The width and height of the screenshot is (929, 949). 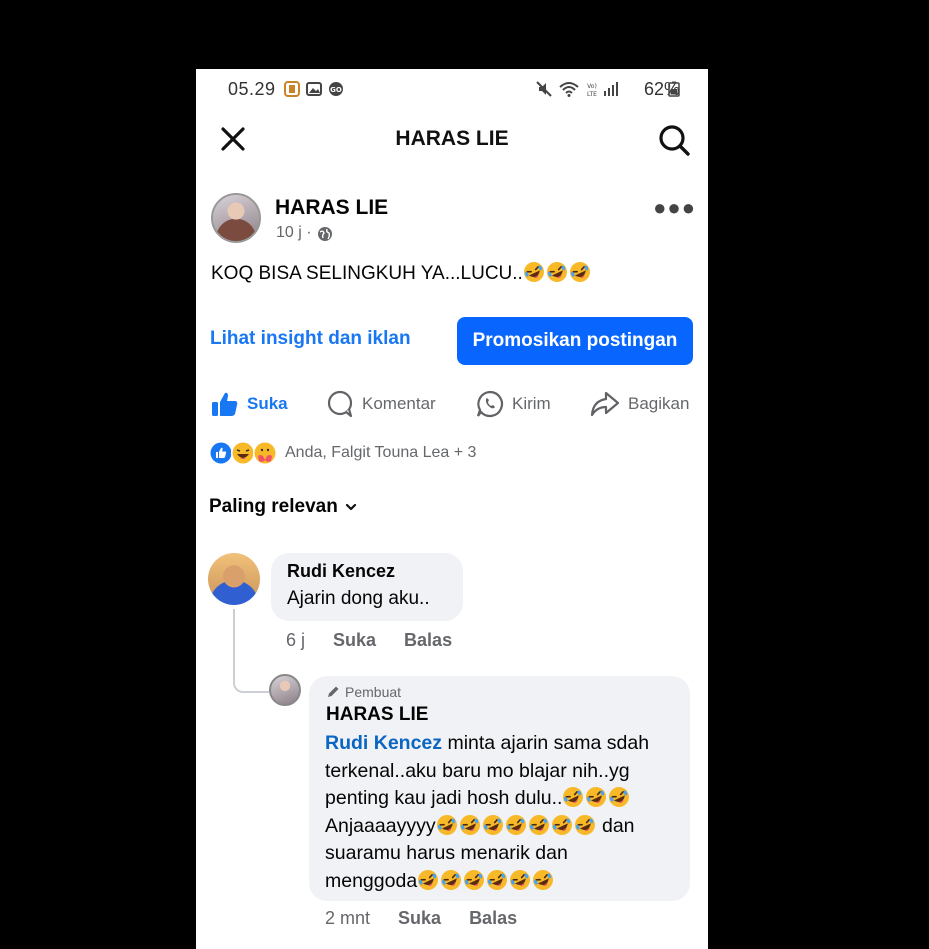 What do you see at coordinates (221, 453) in the screenshot?
I see `like-reaction-icon` at bounding box center [221, 453].